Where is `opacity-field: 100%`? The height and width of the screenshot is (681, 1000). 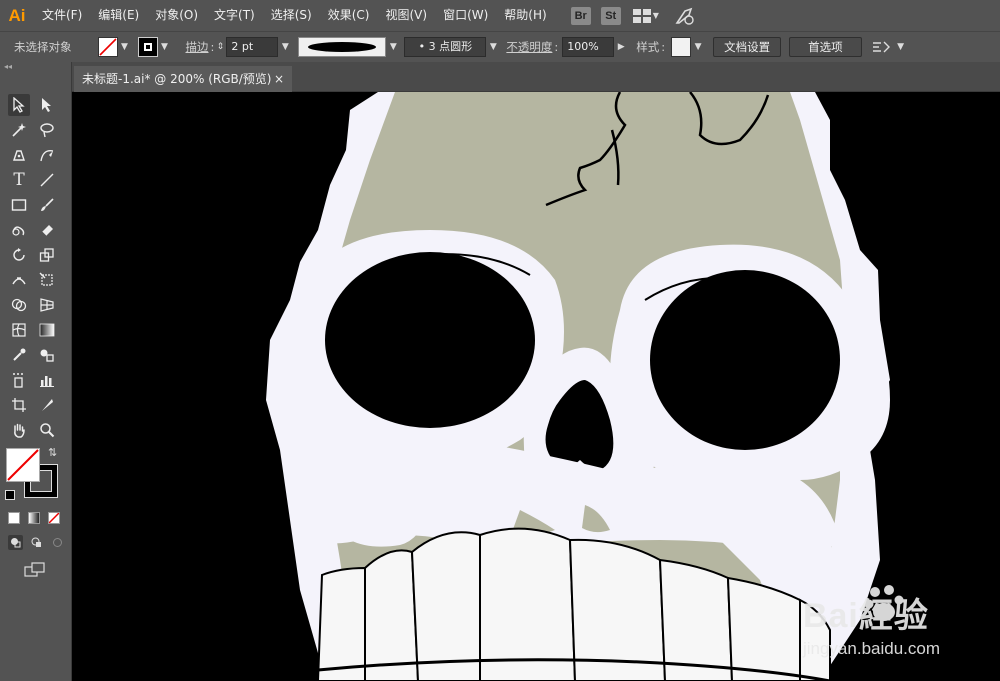
opacity-field: 100% is located at coordinates (588, 46).